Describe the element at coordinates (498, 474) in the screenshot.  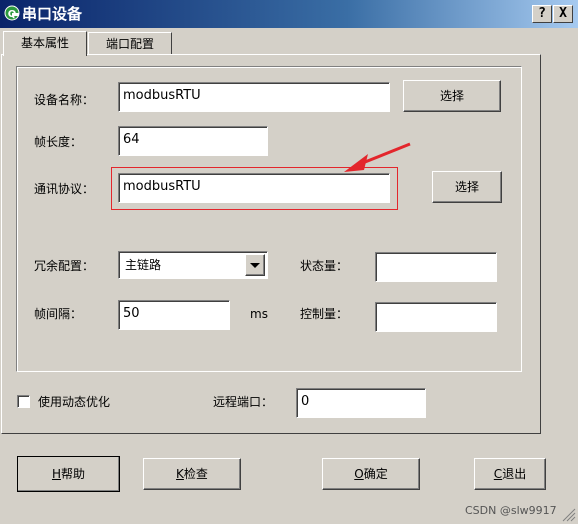
I see `cancel-button-key: C` at that location.